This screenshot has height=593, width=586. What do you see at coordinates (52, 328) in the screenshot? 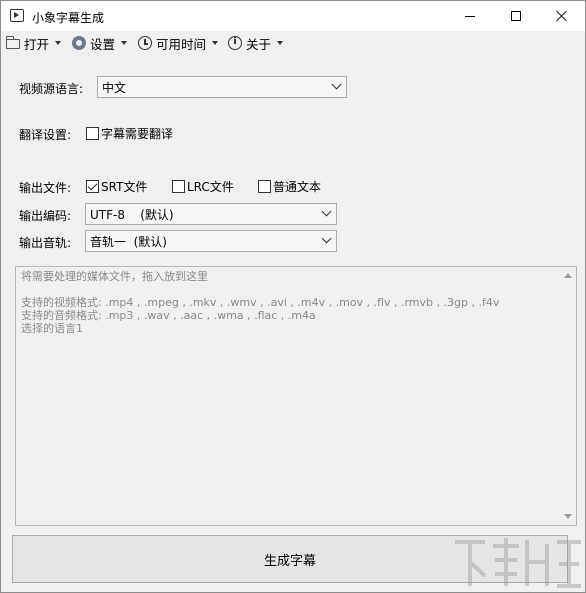
I see `selected-language-text: 选择的语言1` at bounding box center [52, 328].